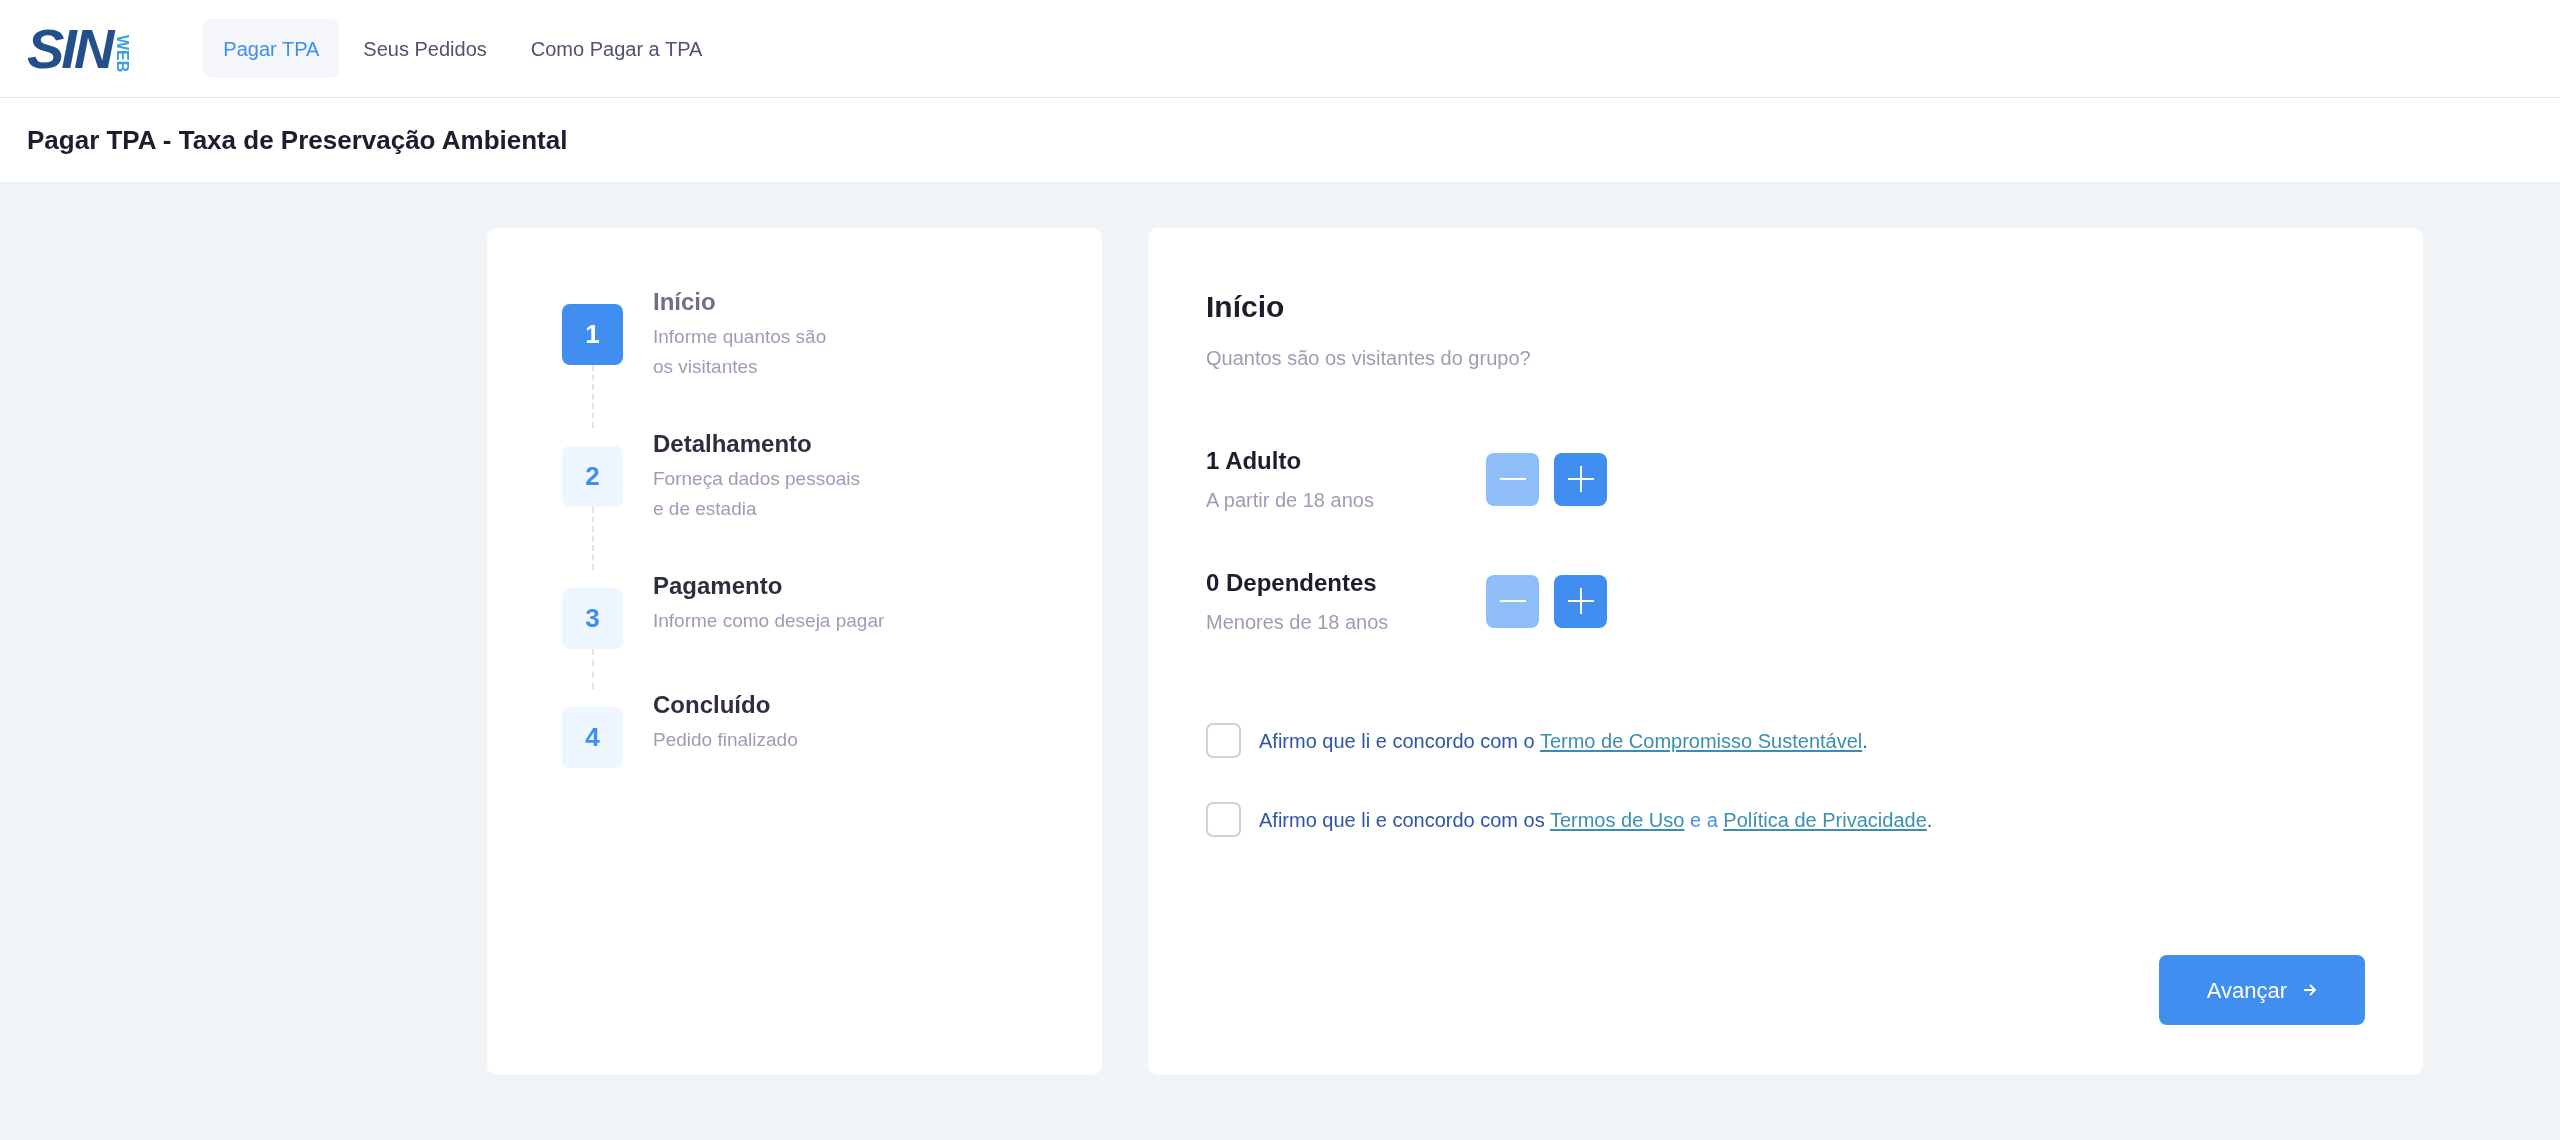 The image size is (2560, 1140). Describe the element at coordinates (2310, 990) in the screenshot. I see `arrow-right-icon` at that location.